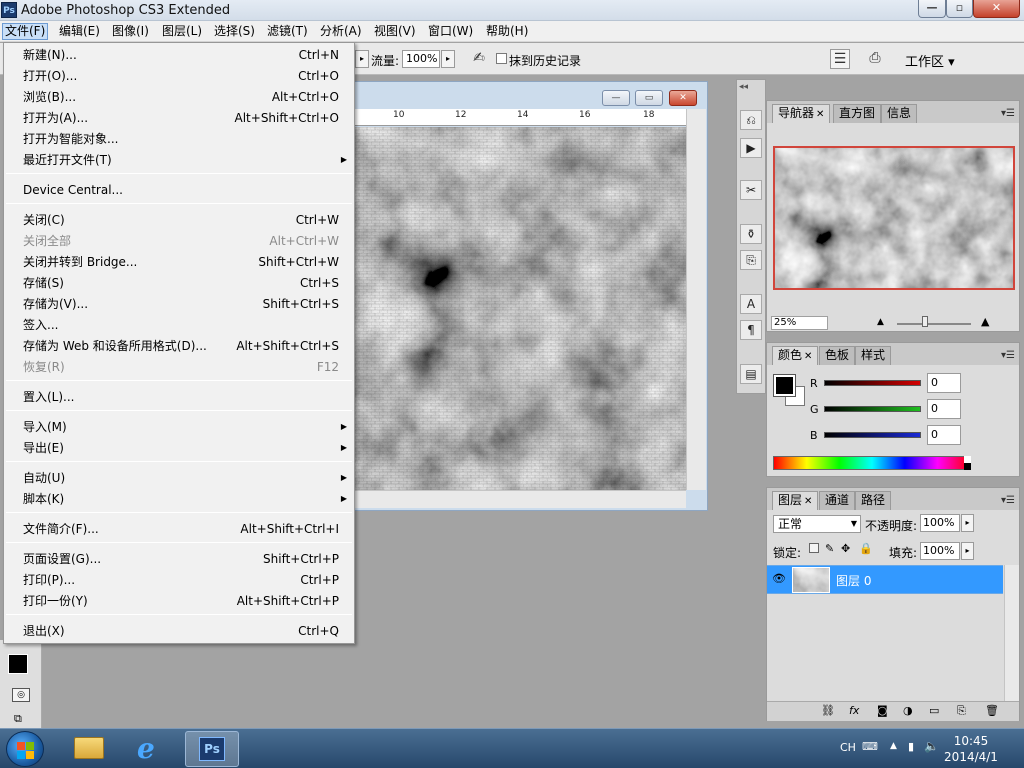 The height and width of the screenshot is (768, 1024). I want to click on menu-item-save-as: 存储为(V)... Shift+Ctrl+S, so click(181, 304).